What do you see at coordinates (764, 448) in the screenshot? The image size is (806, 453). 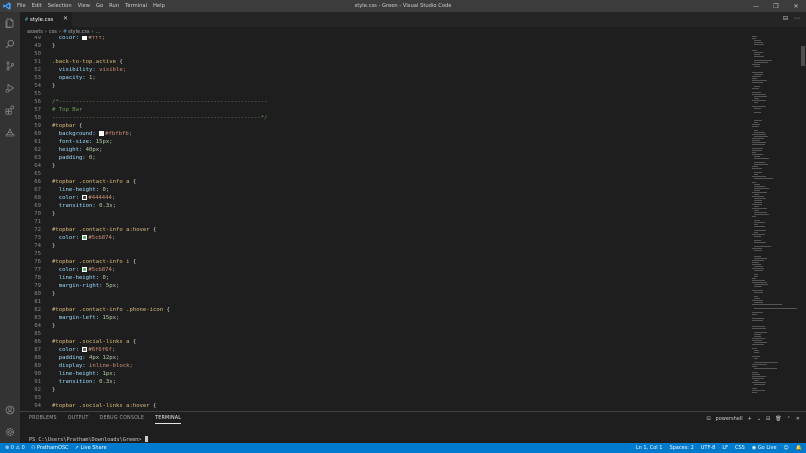 I see `go-live-button: ◉ Go Live` at bounding box center [764, 448].